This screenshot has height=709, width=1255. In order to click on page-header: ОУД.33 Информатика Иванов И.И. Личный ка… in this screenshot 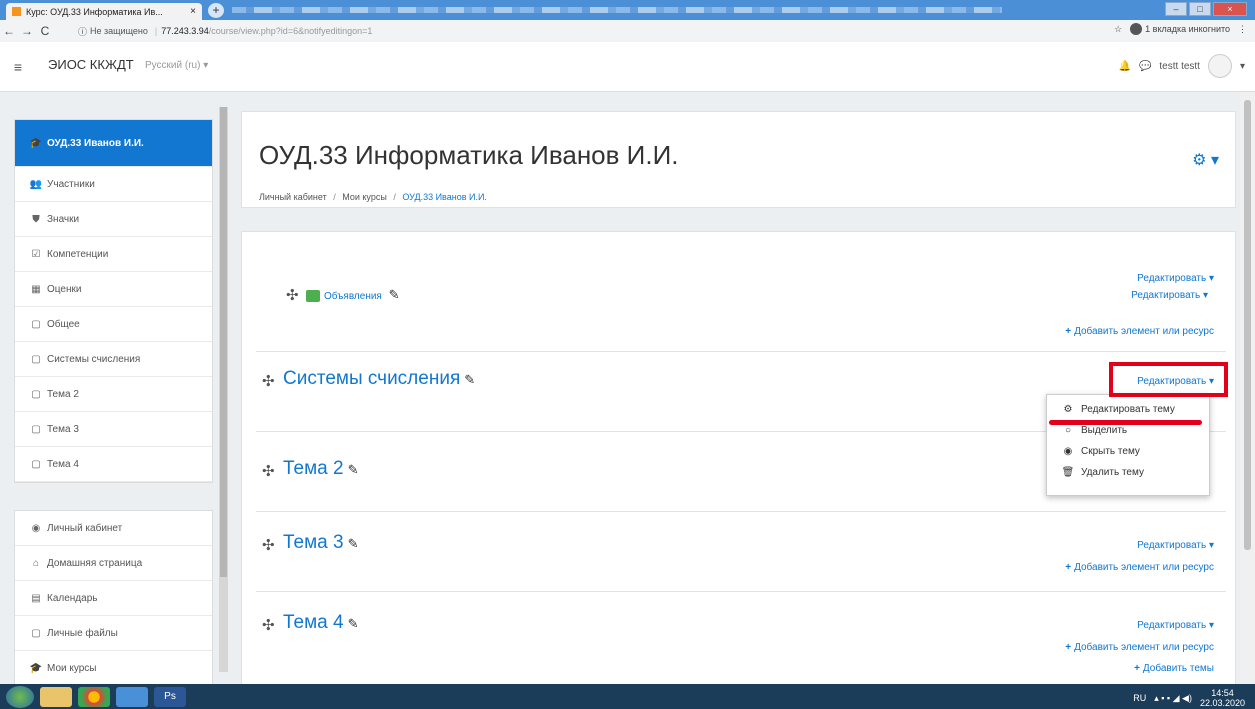, I will do `click(738, 159)`.